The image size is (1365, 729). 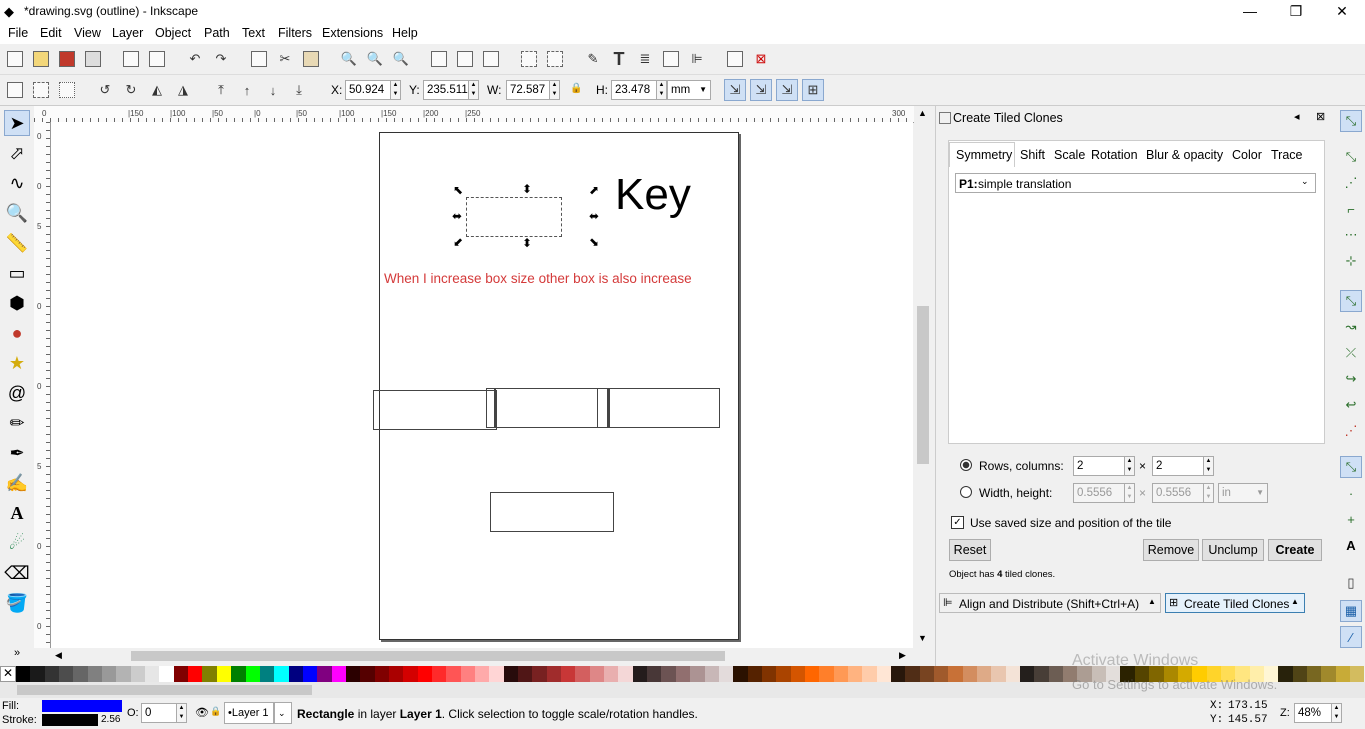 I want to click on pencil-tool-icon: ✏, so click(x=17, y=423).